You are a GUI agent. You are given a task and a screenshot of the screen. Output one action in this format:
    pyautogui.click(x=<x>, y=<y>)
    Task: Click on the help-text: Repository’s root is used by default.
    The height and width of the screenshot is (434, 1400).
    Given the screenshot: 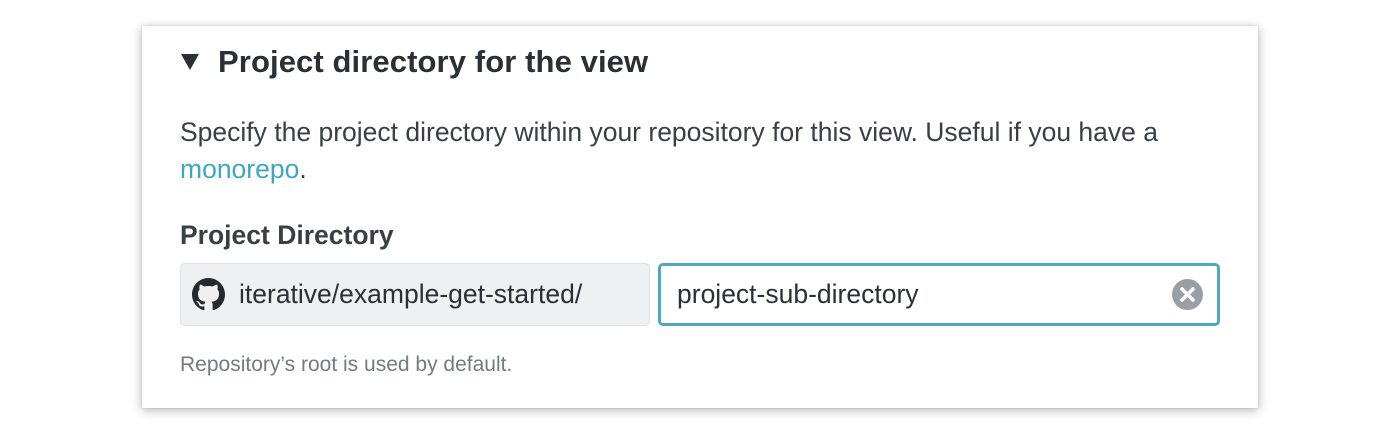 What is the action you would take?
    pyautogui.click(x=346, y=364)
    